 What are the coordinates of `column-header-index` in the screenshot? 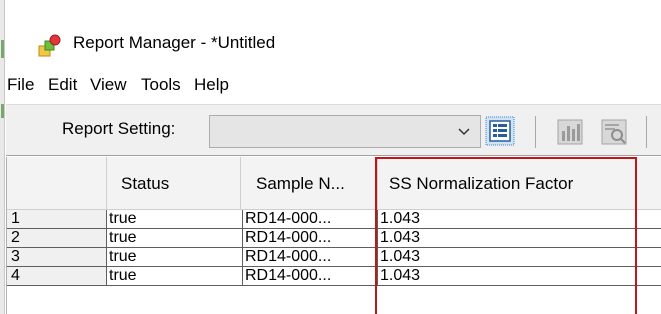 It's located at (57, 183).